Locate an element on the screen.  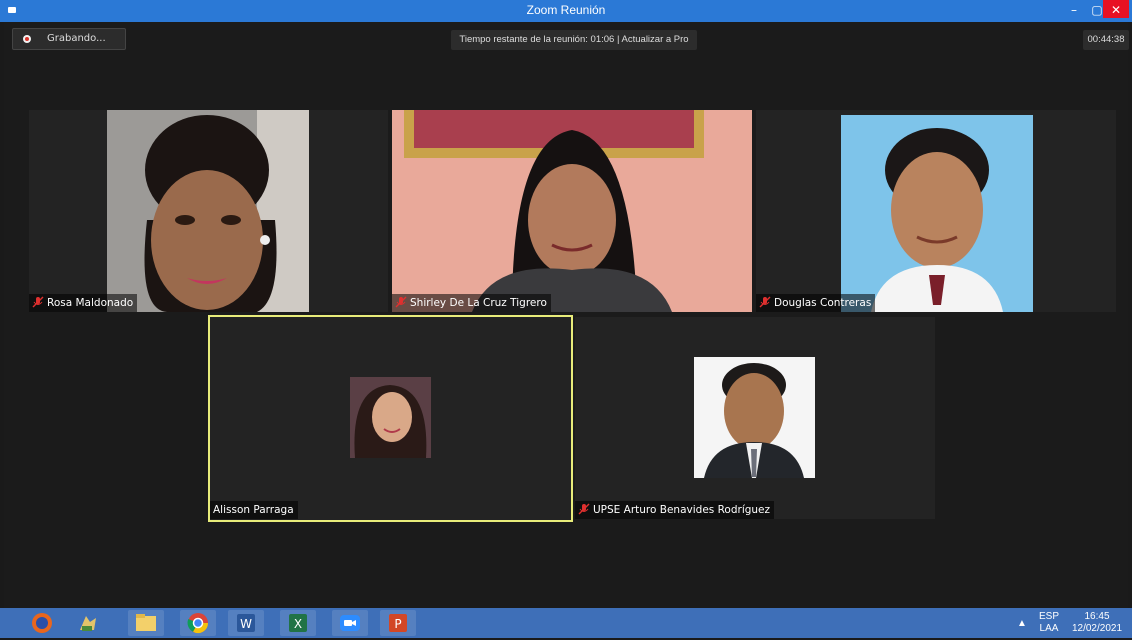
word-icon: W is located at coordinates (246, 623).